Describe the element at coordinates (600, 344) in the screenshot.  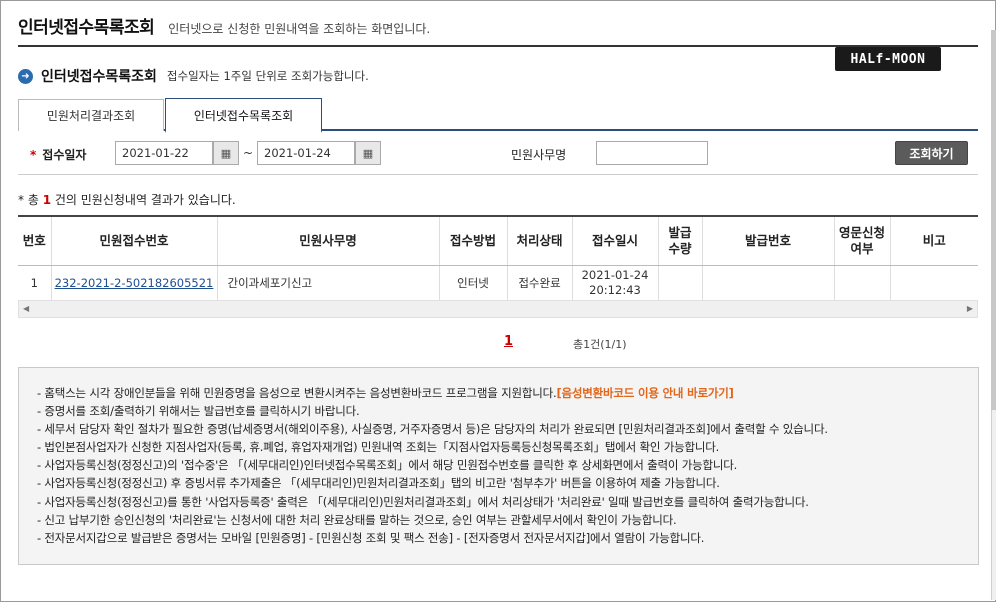
I see `page-total: 총1건(1/1)` at that location.